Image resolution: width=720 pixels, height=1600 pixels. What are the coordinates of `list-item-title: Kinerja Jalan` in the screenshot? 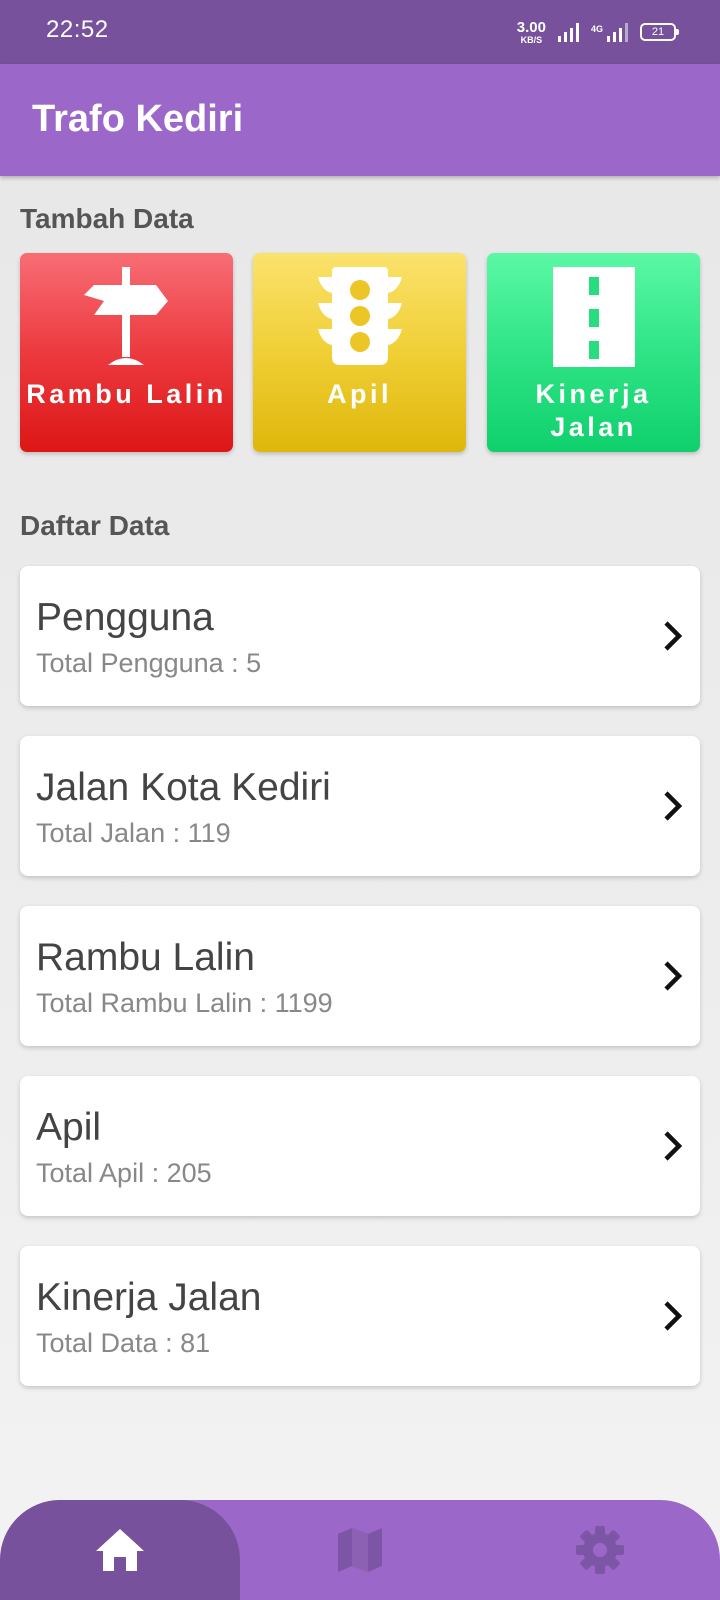 It's located at (149, 1297).